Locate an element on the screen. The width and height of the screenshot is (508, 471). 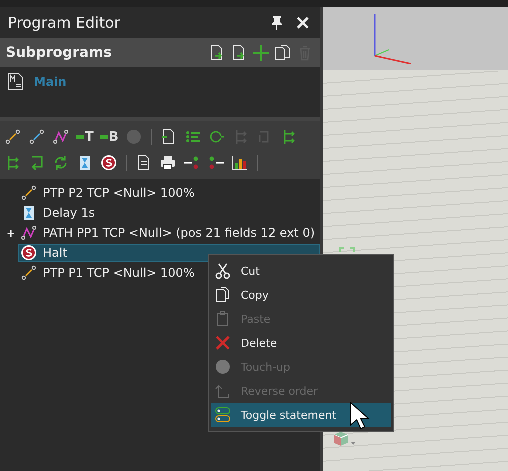
toolbar-button: B is located at coordinates (109, 137).